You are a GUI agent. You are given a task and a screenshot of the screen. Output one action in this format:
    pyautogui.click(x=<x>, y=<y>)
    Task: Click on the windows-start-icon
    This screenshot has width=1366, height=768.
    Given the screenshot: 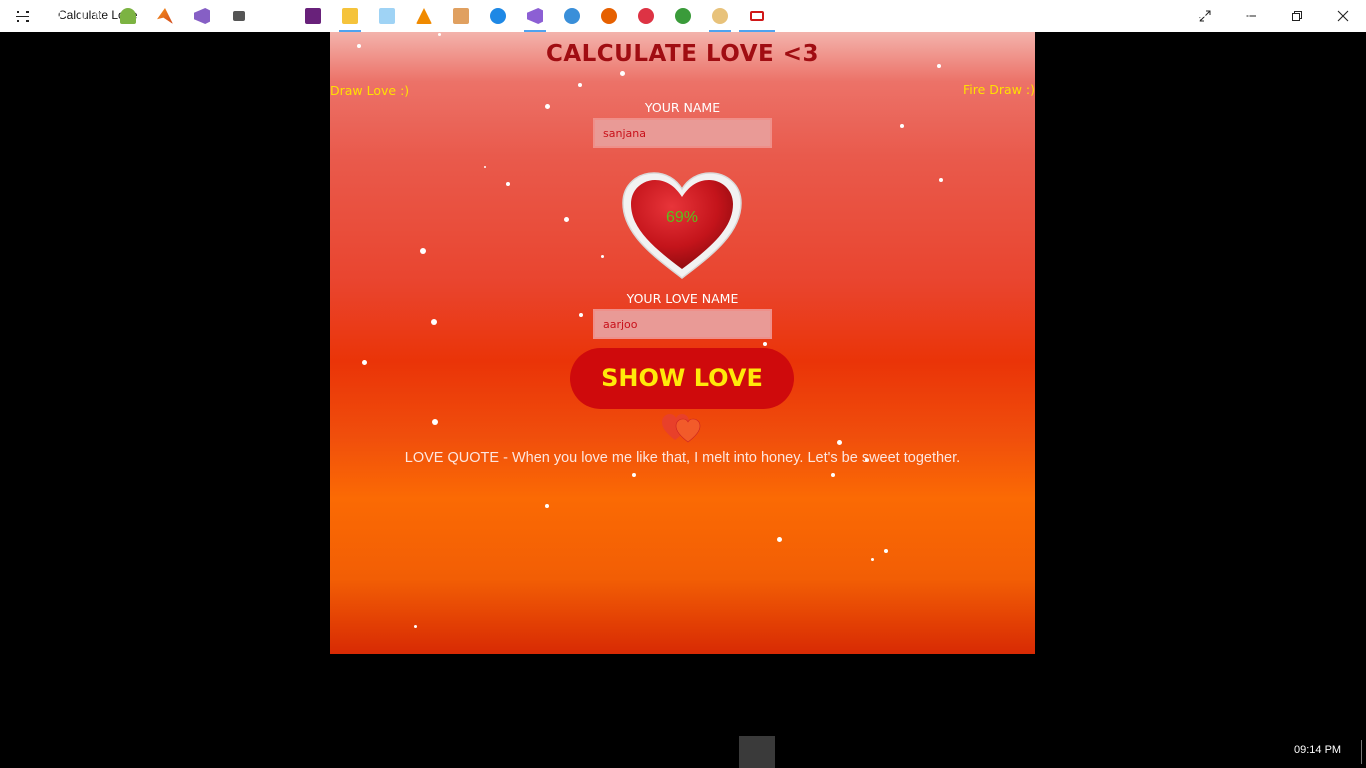 What is the action you would take?
    pyautogui.click(x=18, y=16)
    